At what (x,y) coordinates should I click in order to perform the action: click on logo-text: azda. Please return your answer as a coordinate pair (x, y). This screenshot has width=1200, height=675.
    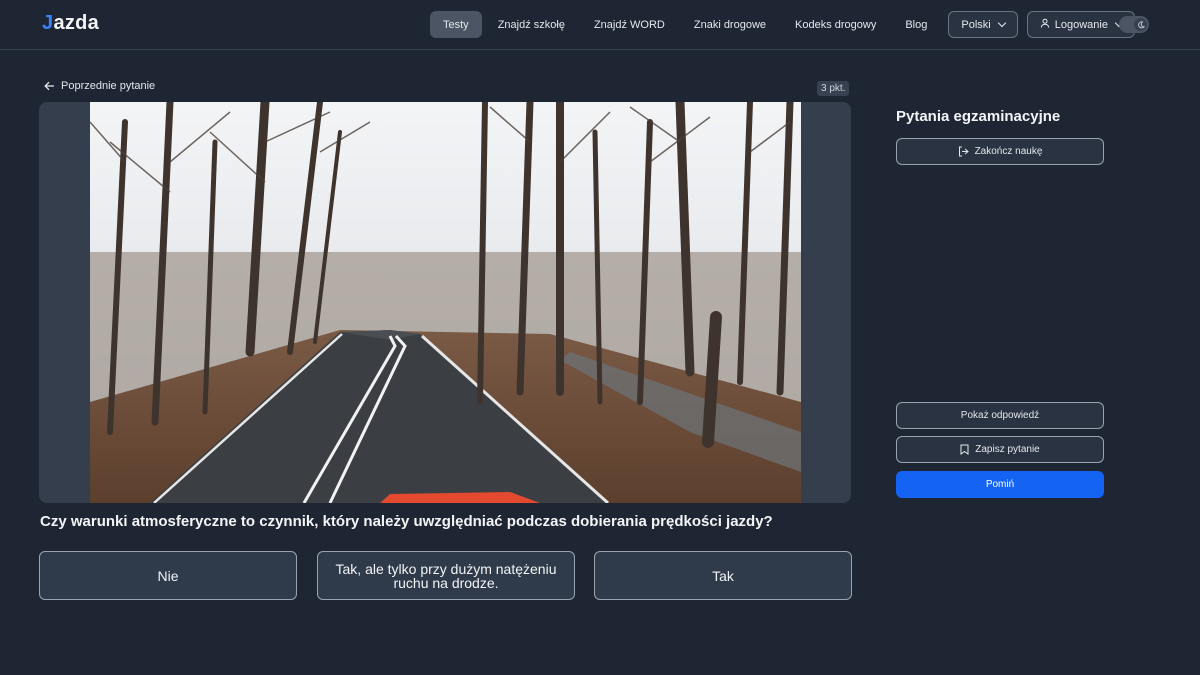
    Looking at the image, I should click on (76, 23).